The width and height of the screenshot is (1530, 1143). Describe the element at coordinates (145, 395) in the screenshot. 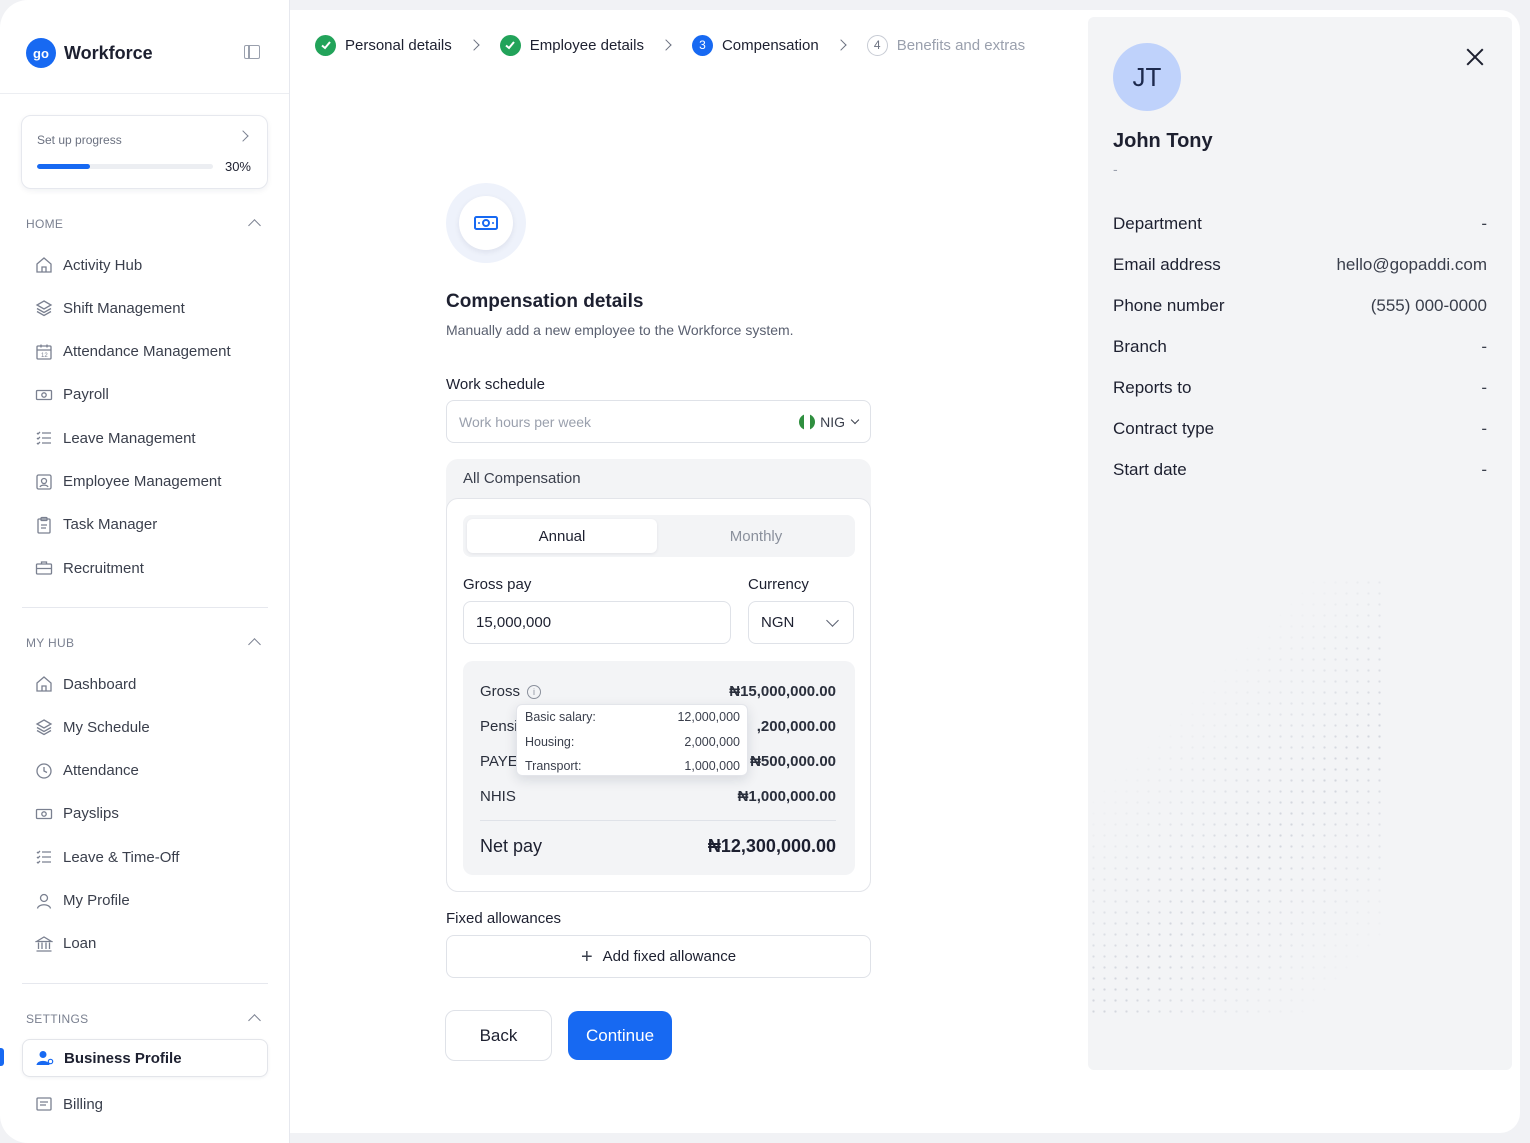

I see `sidebar-item-payroll: Payroll` at that location.